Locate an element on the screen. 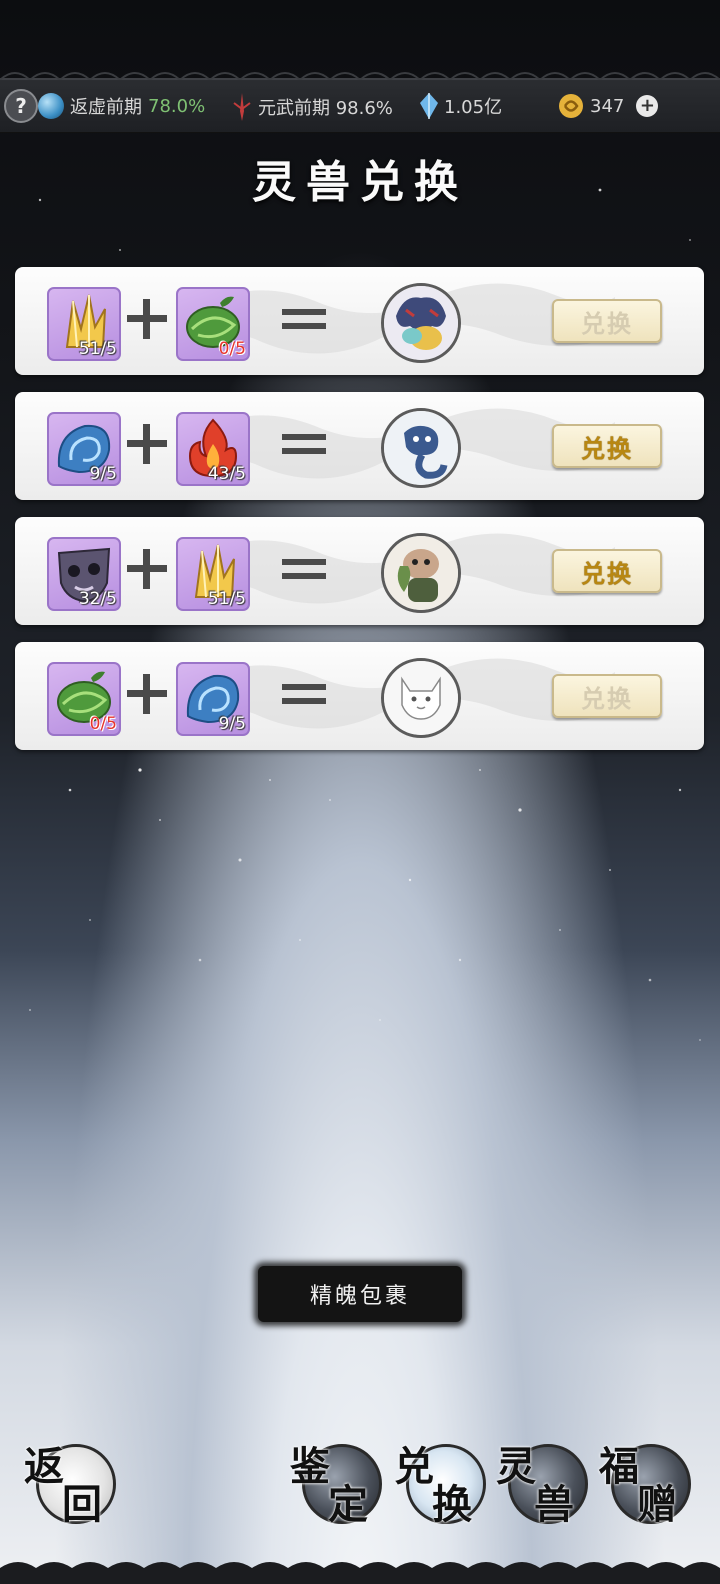 This screenshot has height=1584, width=720. identify-char-1: 鉴 is located at coordinates (310, 1466).